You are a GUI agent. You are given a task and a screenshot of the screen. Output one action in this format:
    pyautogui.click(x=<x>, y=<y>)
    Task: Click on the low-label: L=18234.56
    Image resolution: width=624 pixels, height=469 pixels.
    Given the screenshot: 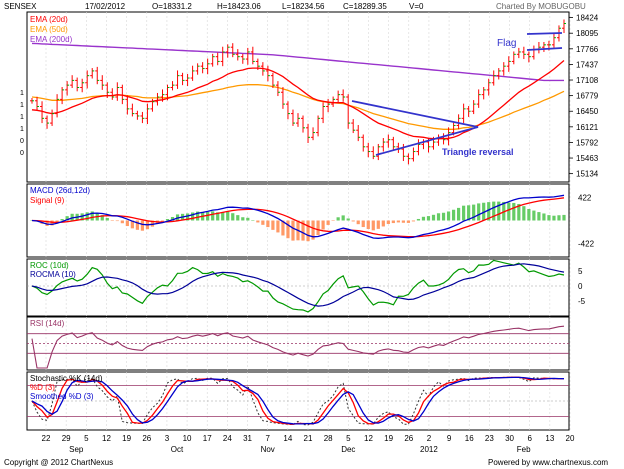 What is the action you would take?
    pyautogui.click(x=303, y=6)
    